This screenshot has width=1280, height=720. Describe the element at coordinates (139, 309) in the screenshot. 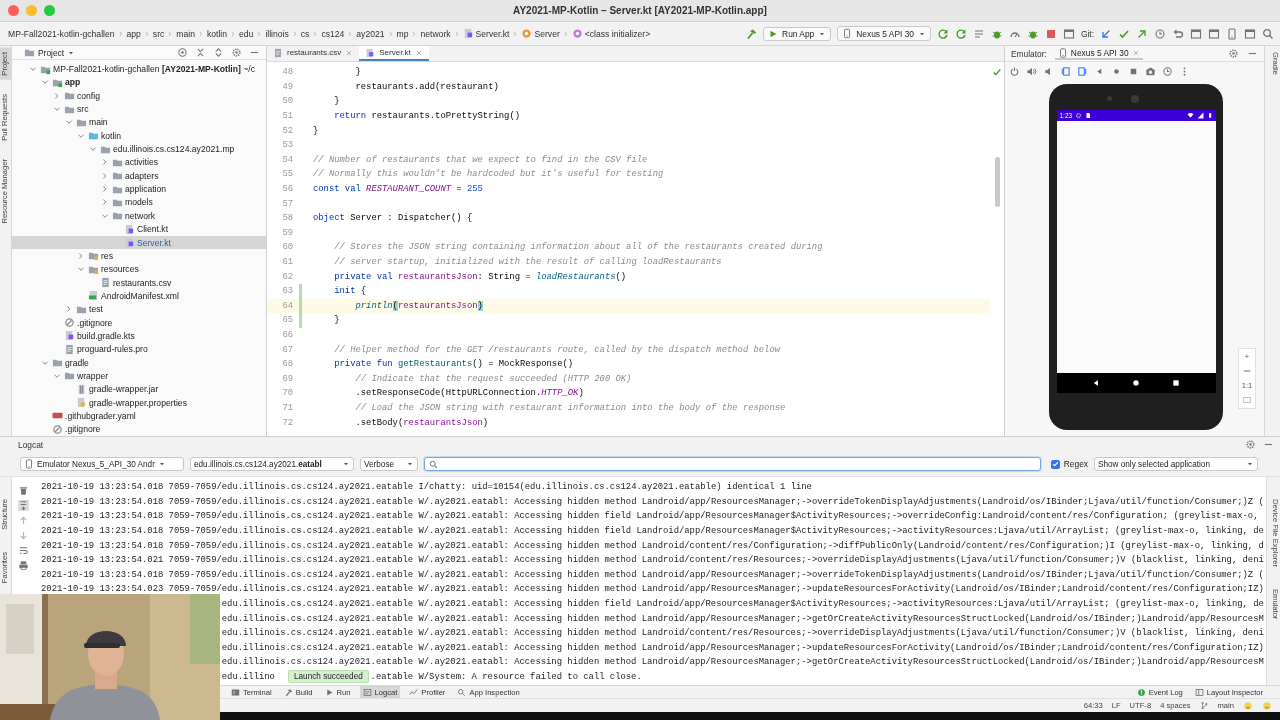

I see `tree-item: test` at that location.